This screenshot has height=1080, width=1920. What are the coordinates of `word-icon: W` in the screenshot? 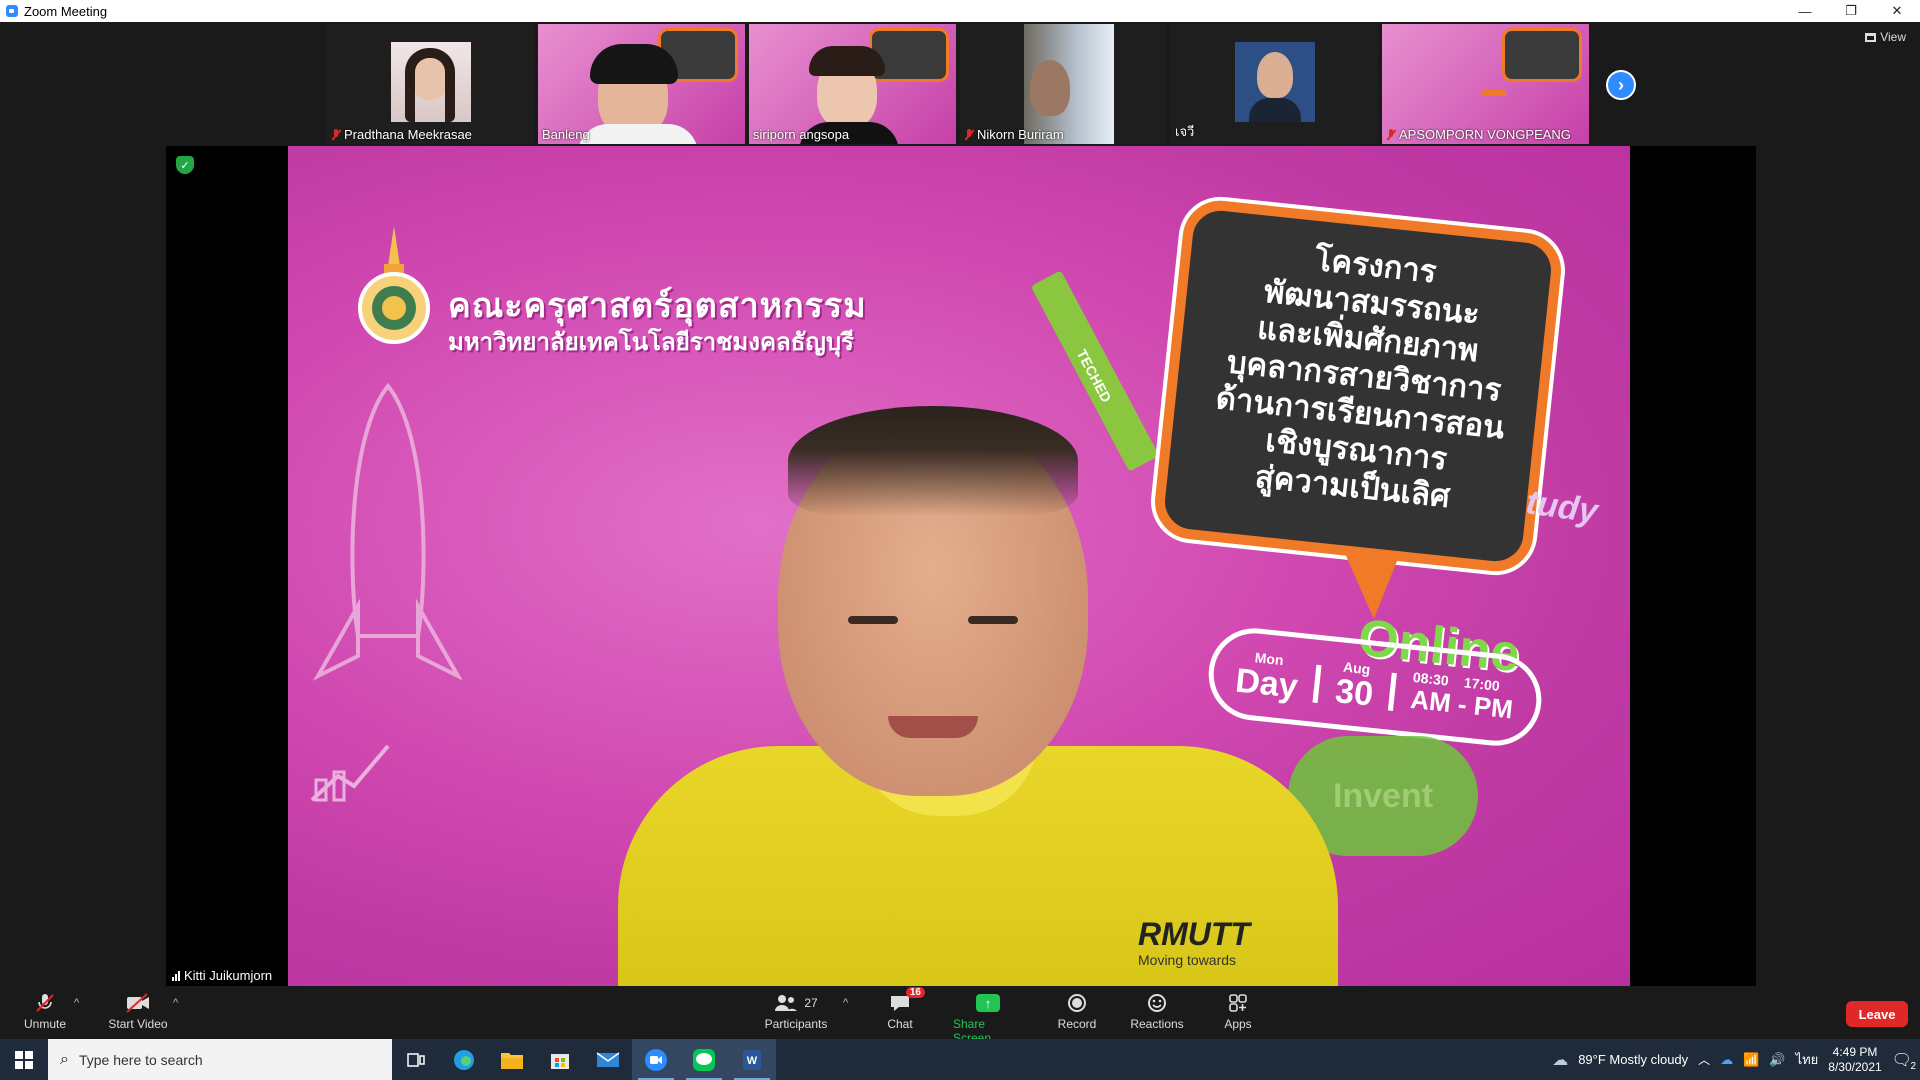 It's located at (752, 1059).